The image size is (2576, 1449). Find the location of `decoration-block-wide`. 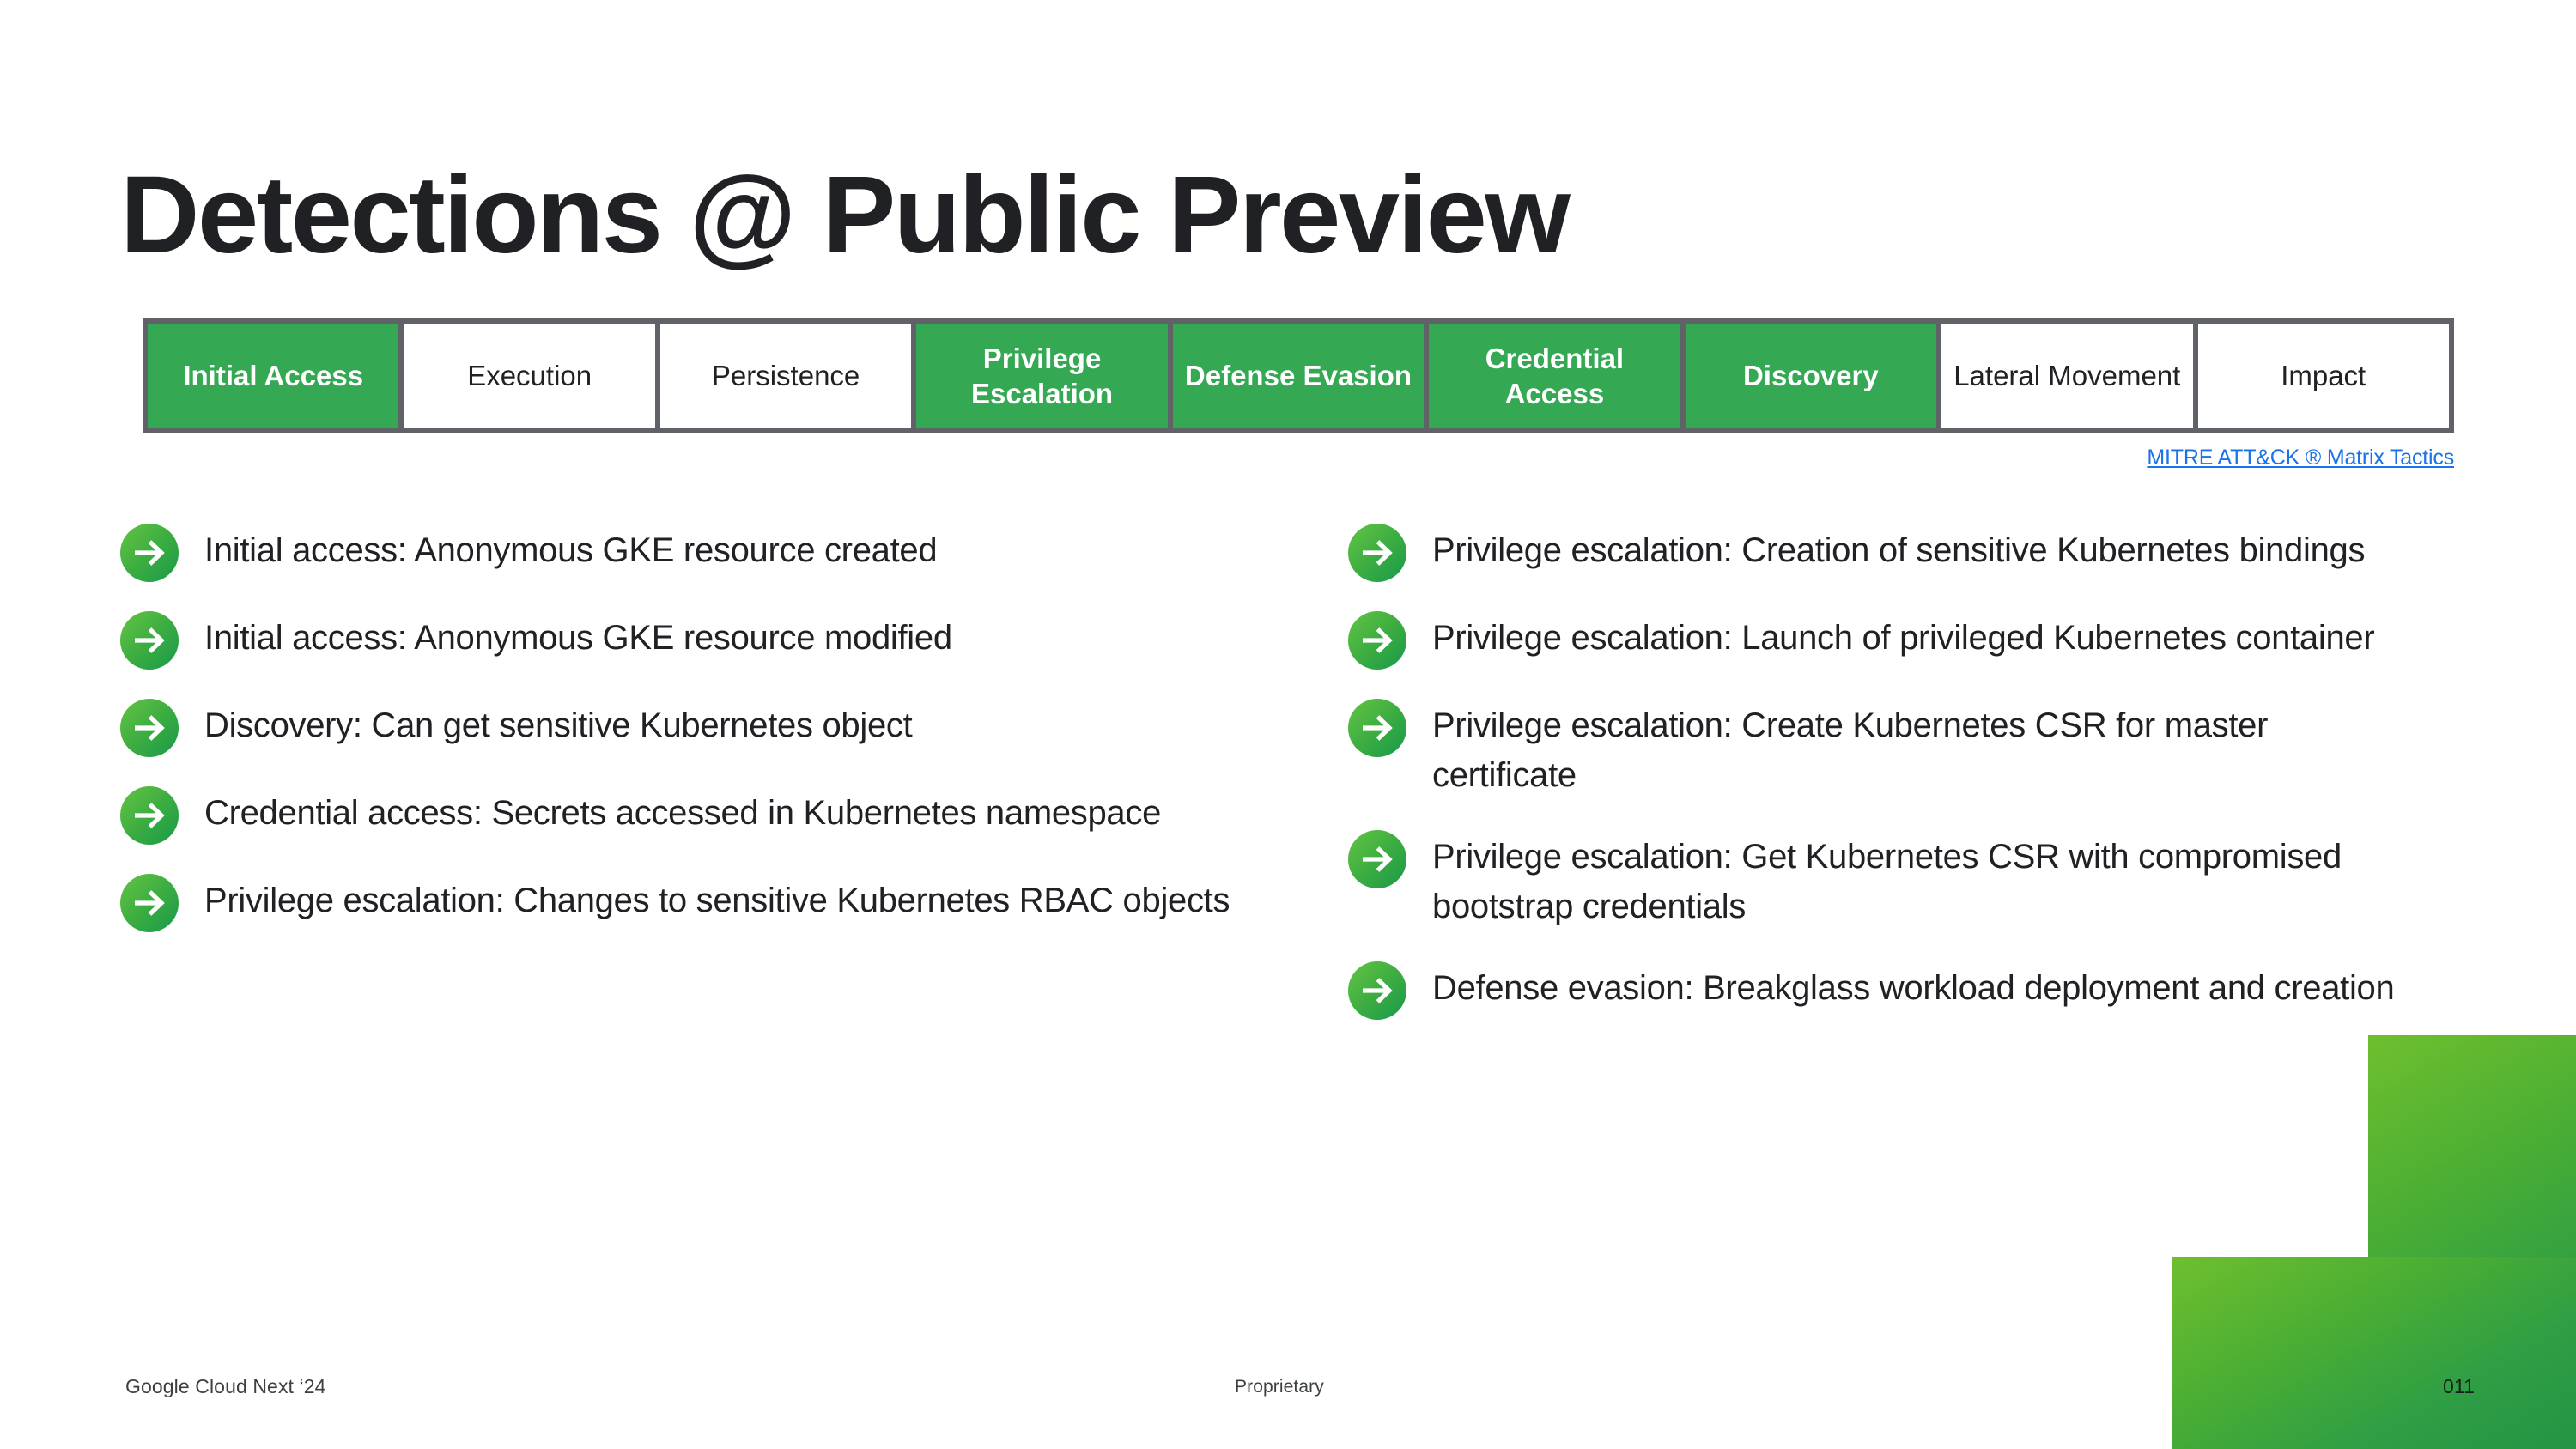

decoration-block-wide is located at coordinates (2374, 1353).